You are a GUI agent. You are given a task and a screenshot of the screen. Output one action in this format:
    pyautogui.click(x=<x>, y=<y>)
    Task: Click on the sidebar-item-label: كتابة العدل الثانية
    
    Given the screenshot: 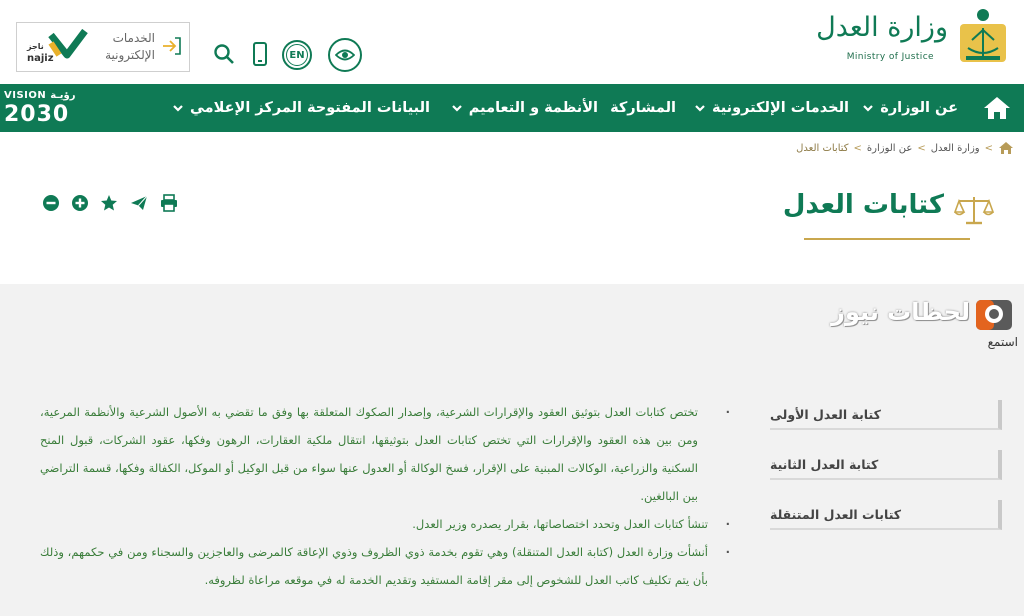 What is the action you would take?
    pyautogui.click(x=824, y=464)
    